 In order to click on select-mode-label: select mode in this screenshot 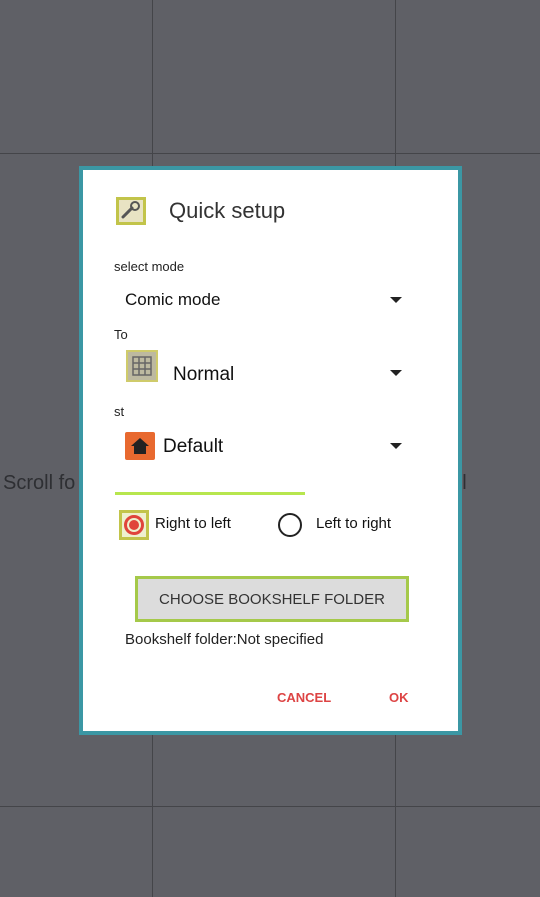, I will do `click(149, 266)`.